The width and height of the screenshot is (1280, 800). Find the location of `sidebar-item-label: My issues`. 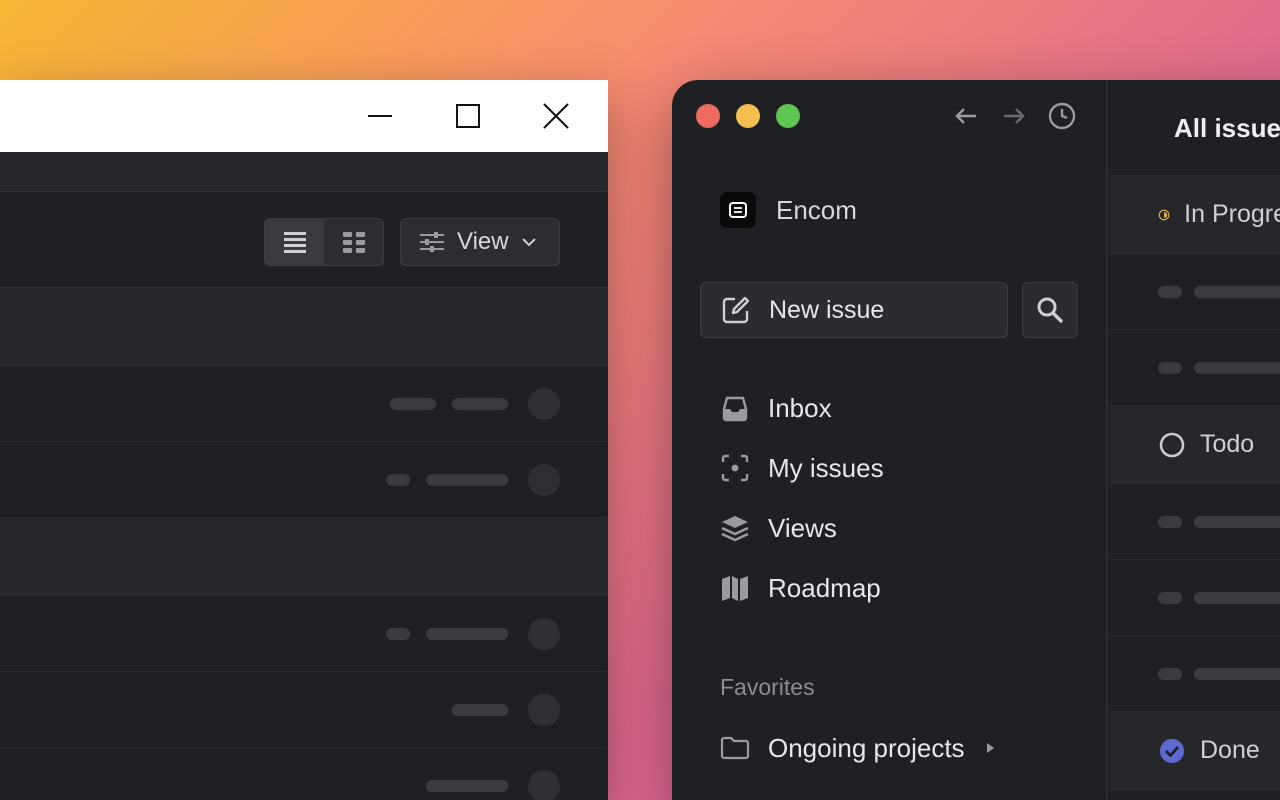

sidebar-item-label: My issues is located at coordinates (826, 467).